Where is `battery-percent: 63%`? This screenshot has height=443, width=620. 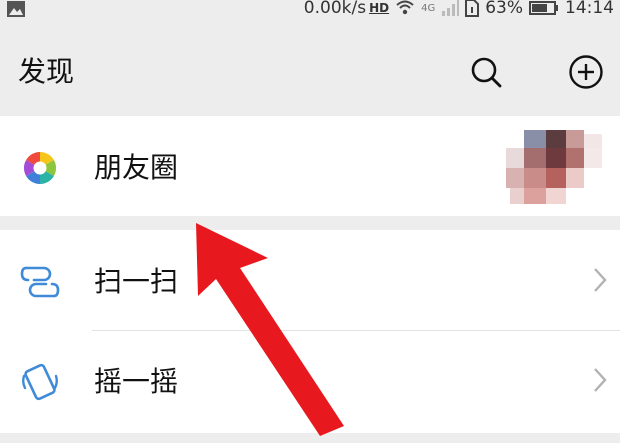
battery-percent: 63% is located at coordinates (504, 9).